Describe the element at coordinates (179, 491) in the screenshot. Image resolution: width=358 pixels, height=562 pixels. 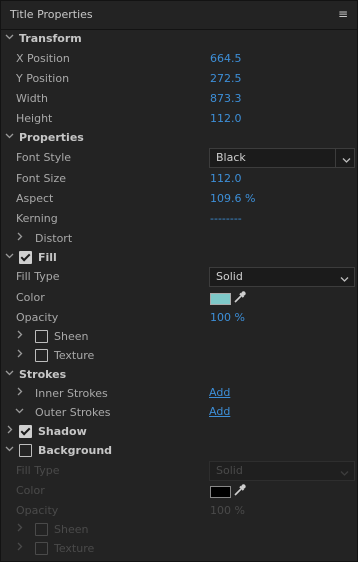
I see `bg-color-row: Color` at that location.